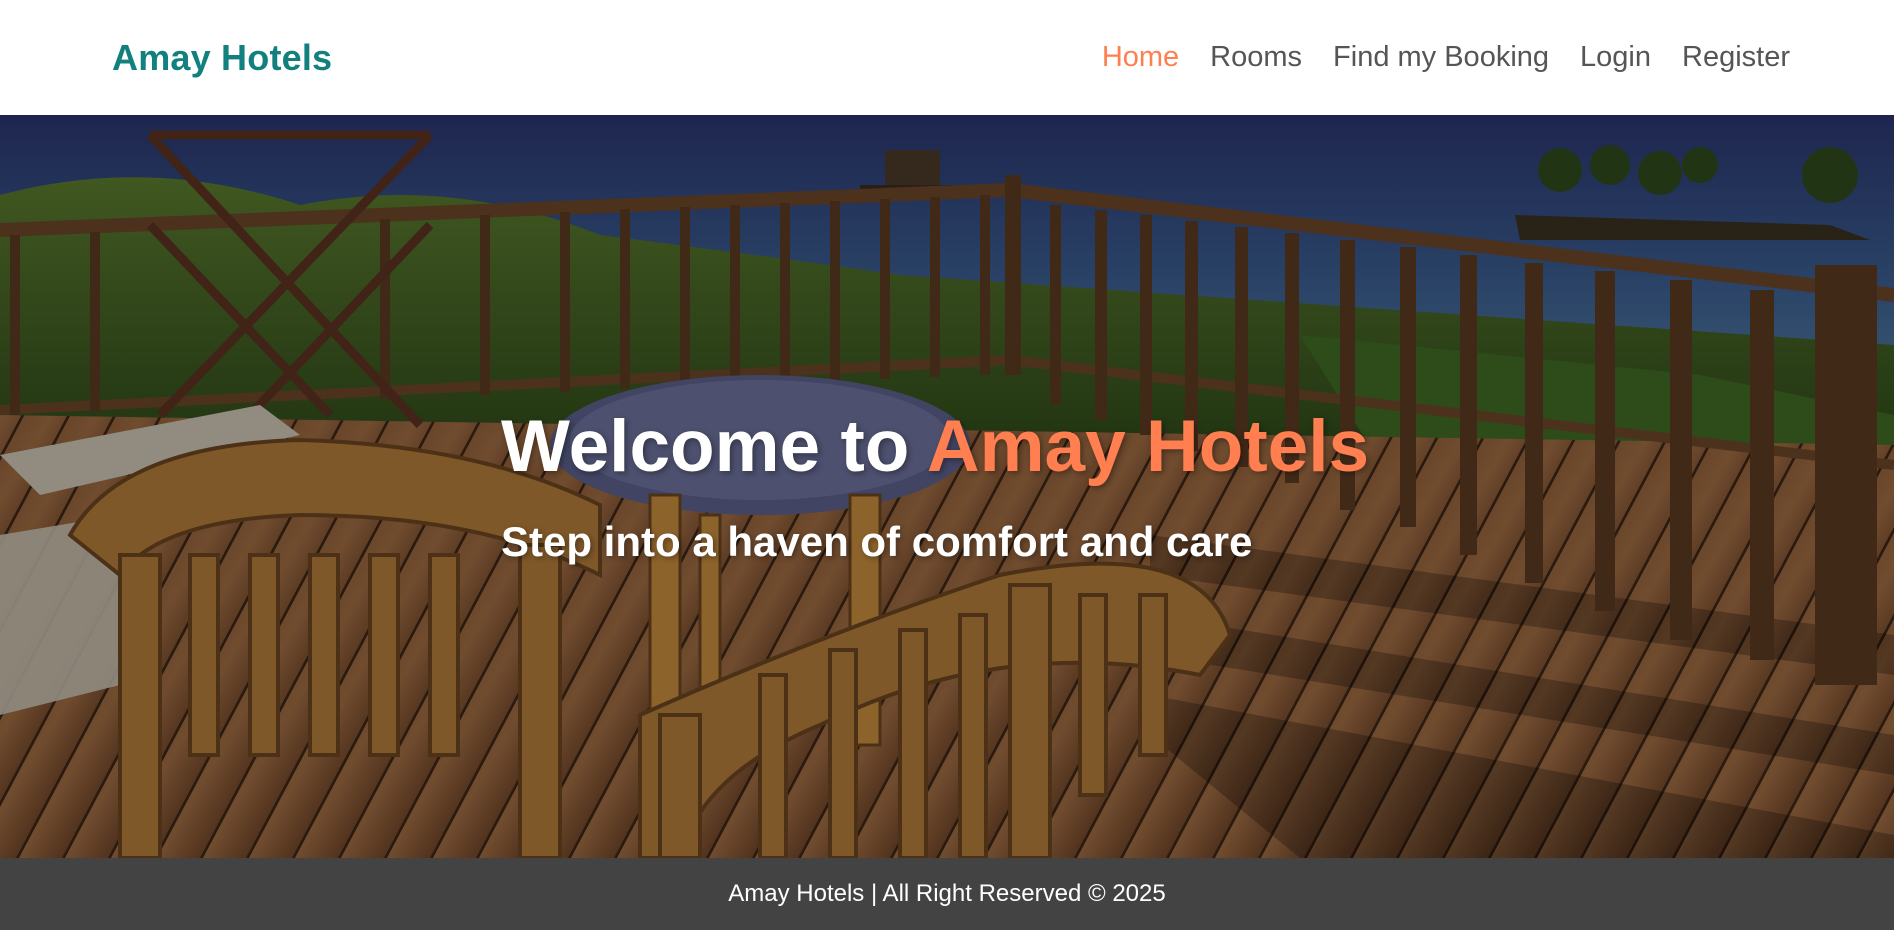 The image size is (1894, 930). I want to click on nav-login-link: Login, so click(1615, 57).